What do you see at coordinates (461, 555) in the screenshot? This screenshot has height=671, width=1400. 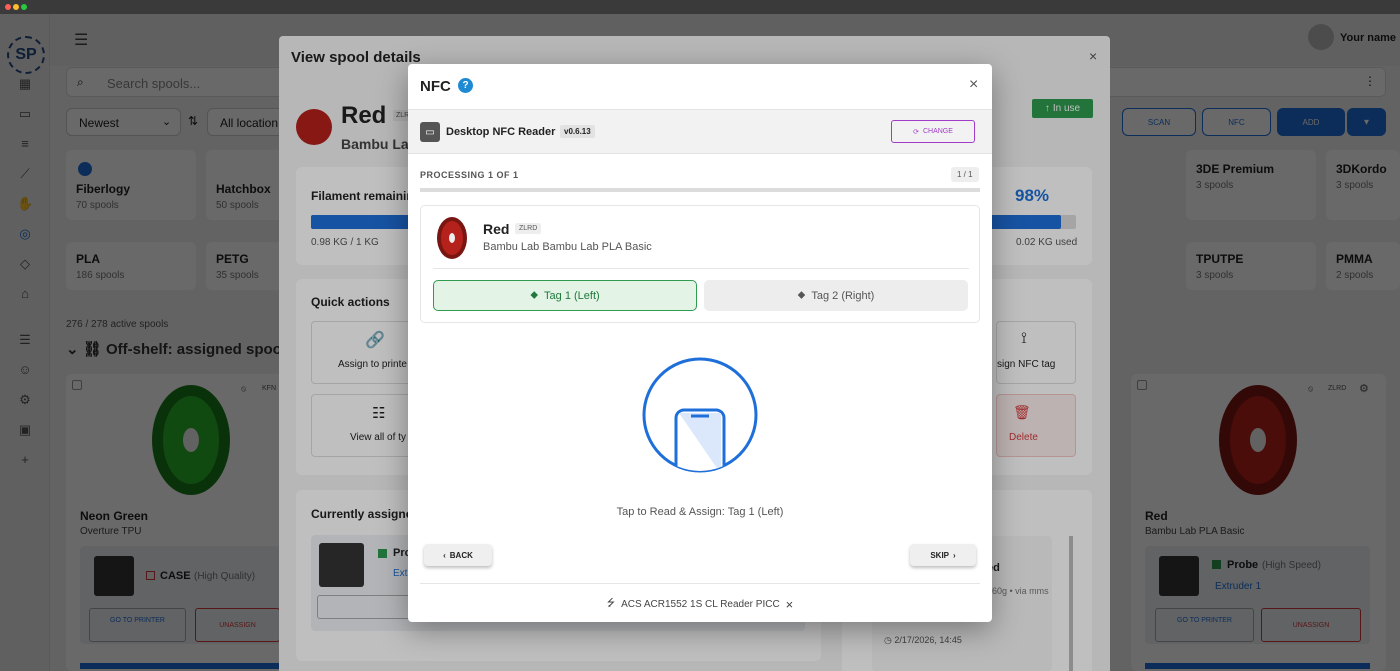 I see `back-label: BACK` at bounding box center [461, 555].